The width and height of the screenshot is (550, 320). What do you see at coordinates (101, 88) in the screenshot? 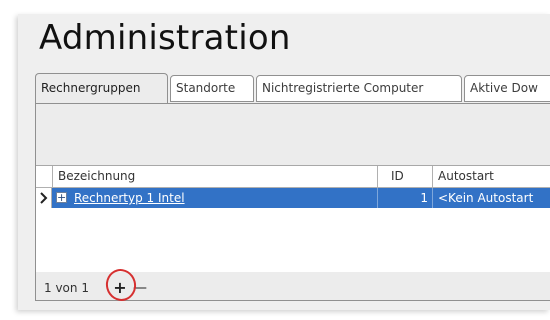
I see `tab-rechnergruppen: Rechnergruppen` at bounding box center [101, 88].